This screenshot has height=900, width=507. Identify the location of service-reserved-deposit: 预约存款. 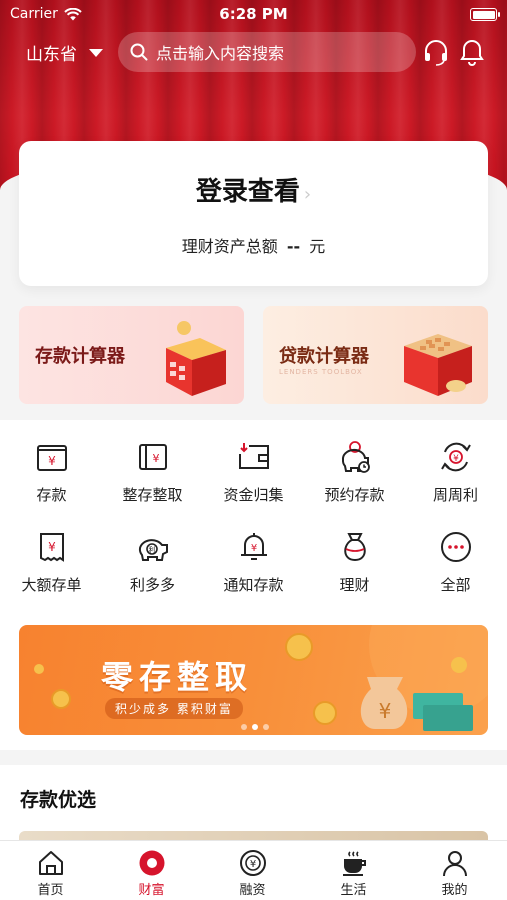
(354, 472).